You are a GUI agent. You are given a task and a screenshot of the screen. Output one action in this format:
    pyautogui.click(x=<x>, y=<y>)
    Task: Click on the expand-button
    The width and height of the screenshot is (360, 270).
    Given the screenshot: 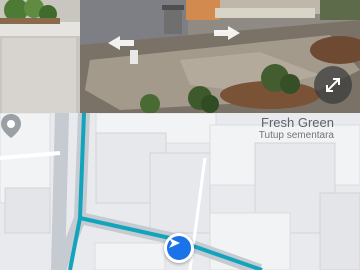 What is the action you would take?
    pyautogui.click(x=333, y=85)
    